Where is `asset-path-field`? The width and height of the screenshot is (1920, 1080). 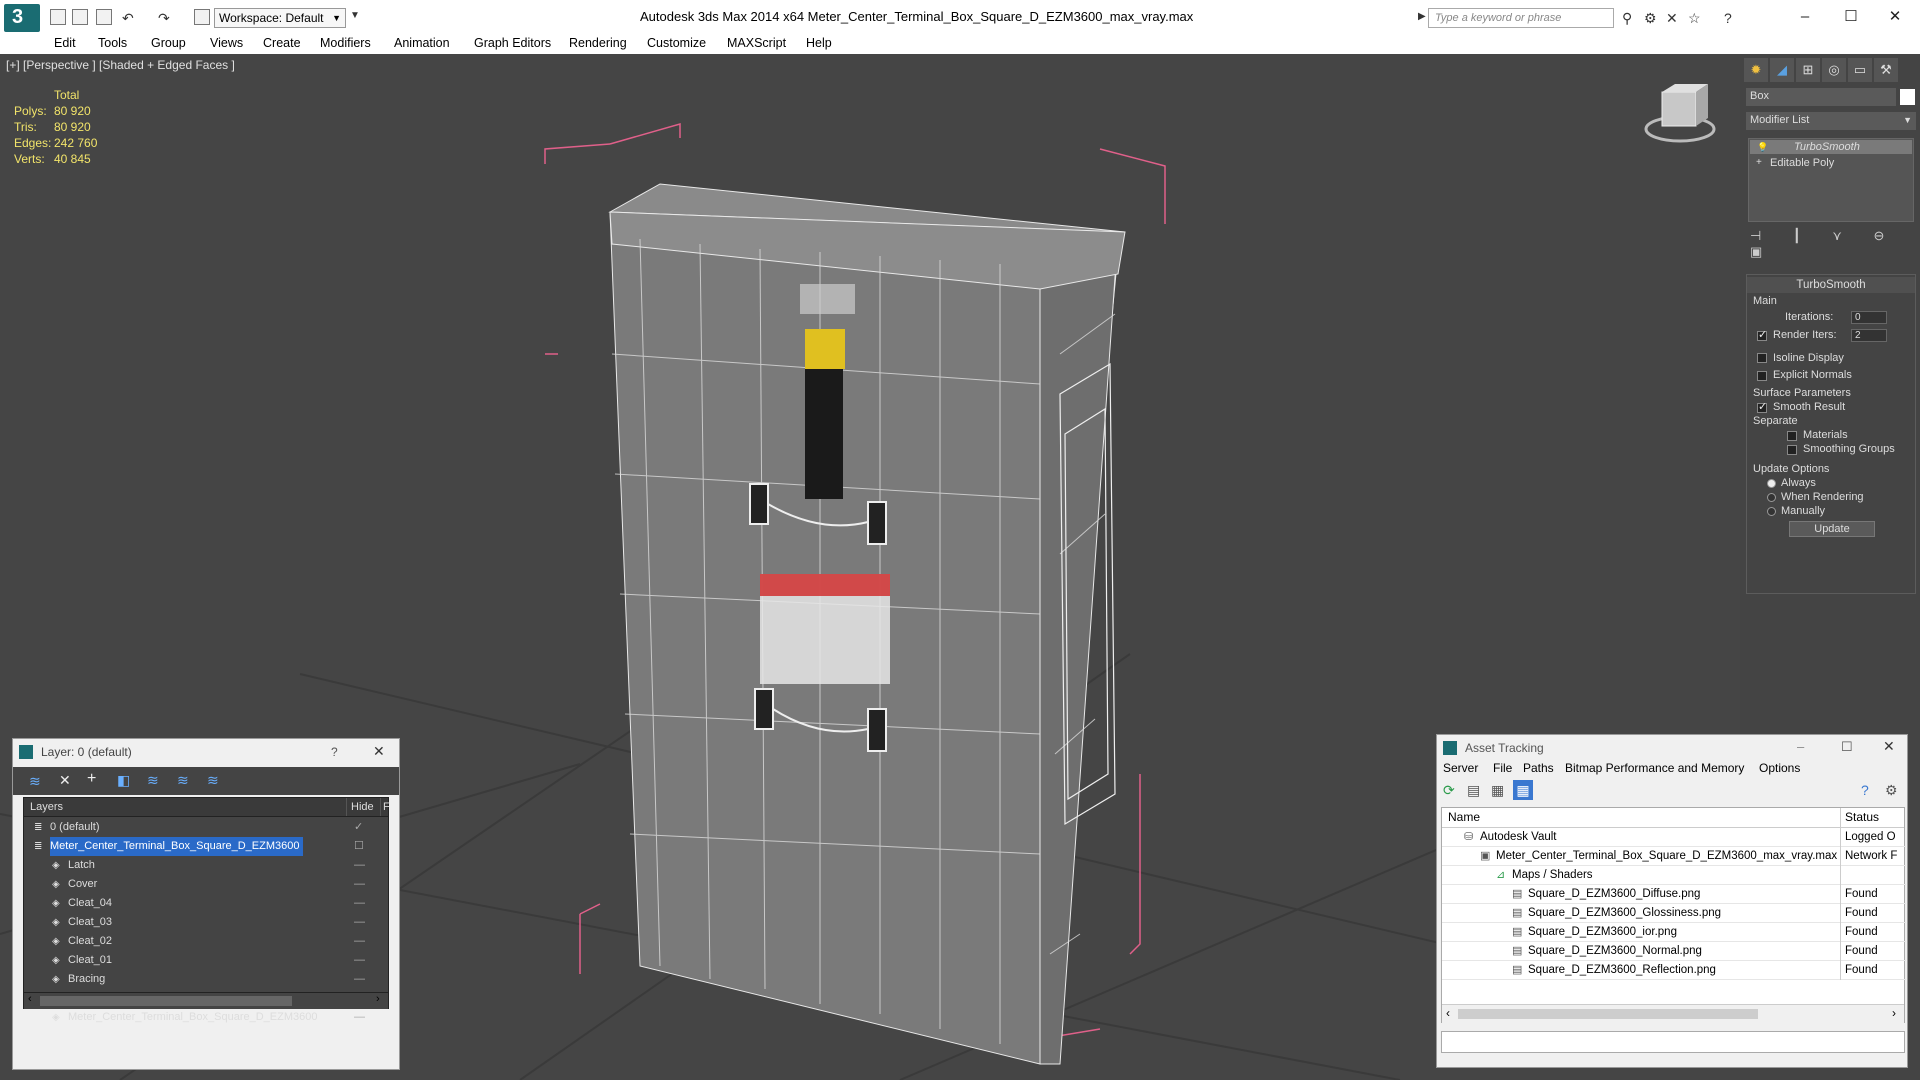 asset-path-field is located at coordinates (1673, 1042).